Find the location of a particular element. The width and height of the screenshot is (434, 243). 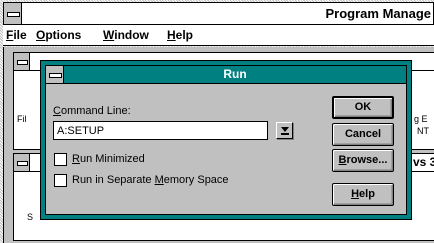

menu-file: File is located at coordinates (16, 35).